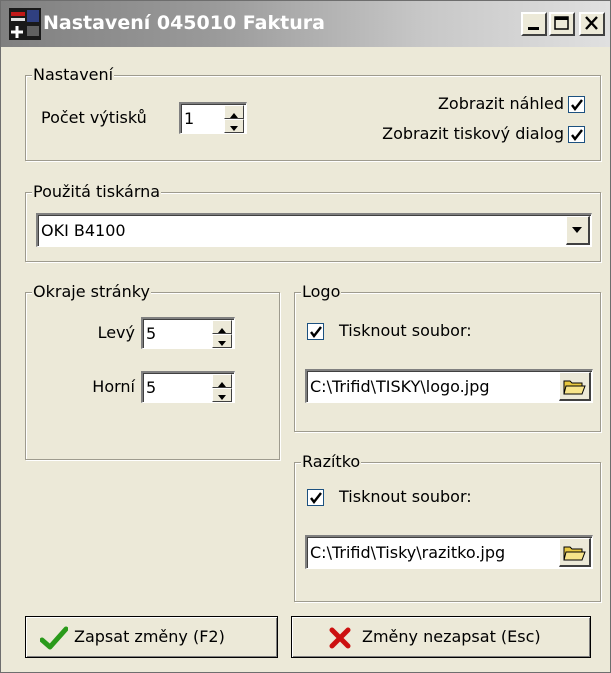 The width and height of the screenshot is (611, 673). Describe the element at coordinates (500, 103) in the screenshot. I see `preview-label: Zobrazit náhled` at that location.